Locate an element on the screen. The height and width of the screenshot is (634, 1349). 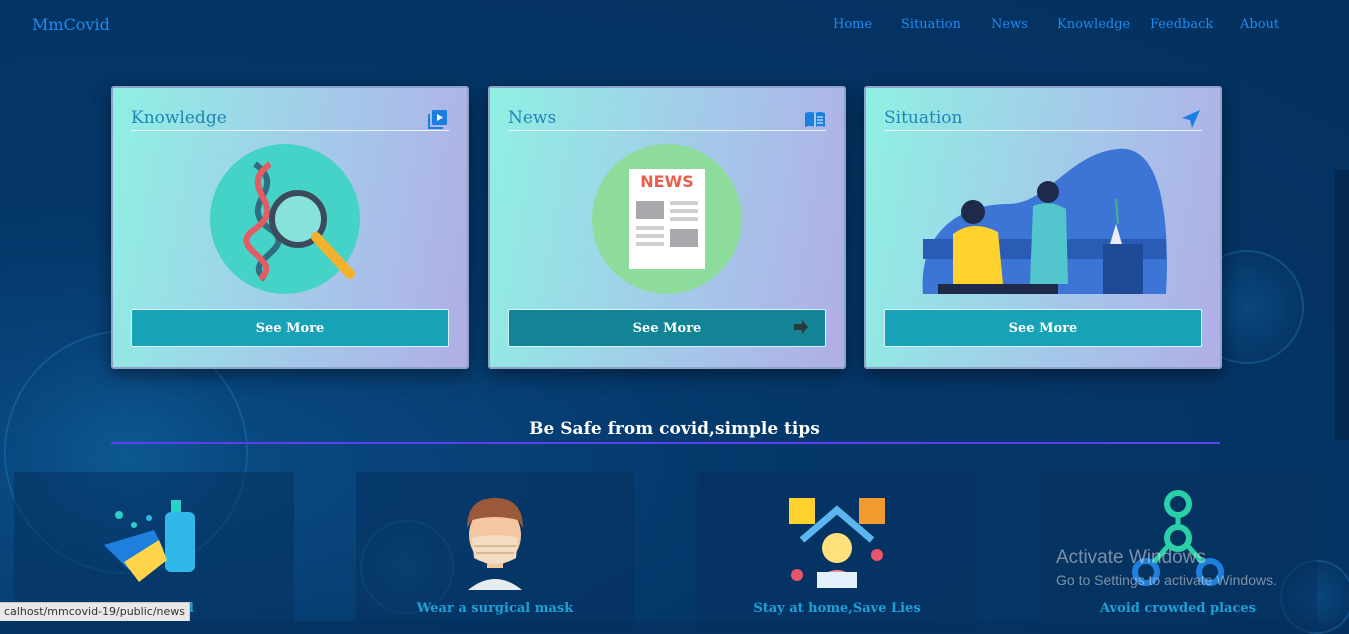
tip-label: Avoid crowded places is located at coordinates (1178, 608).